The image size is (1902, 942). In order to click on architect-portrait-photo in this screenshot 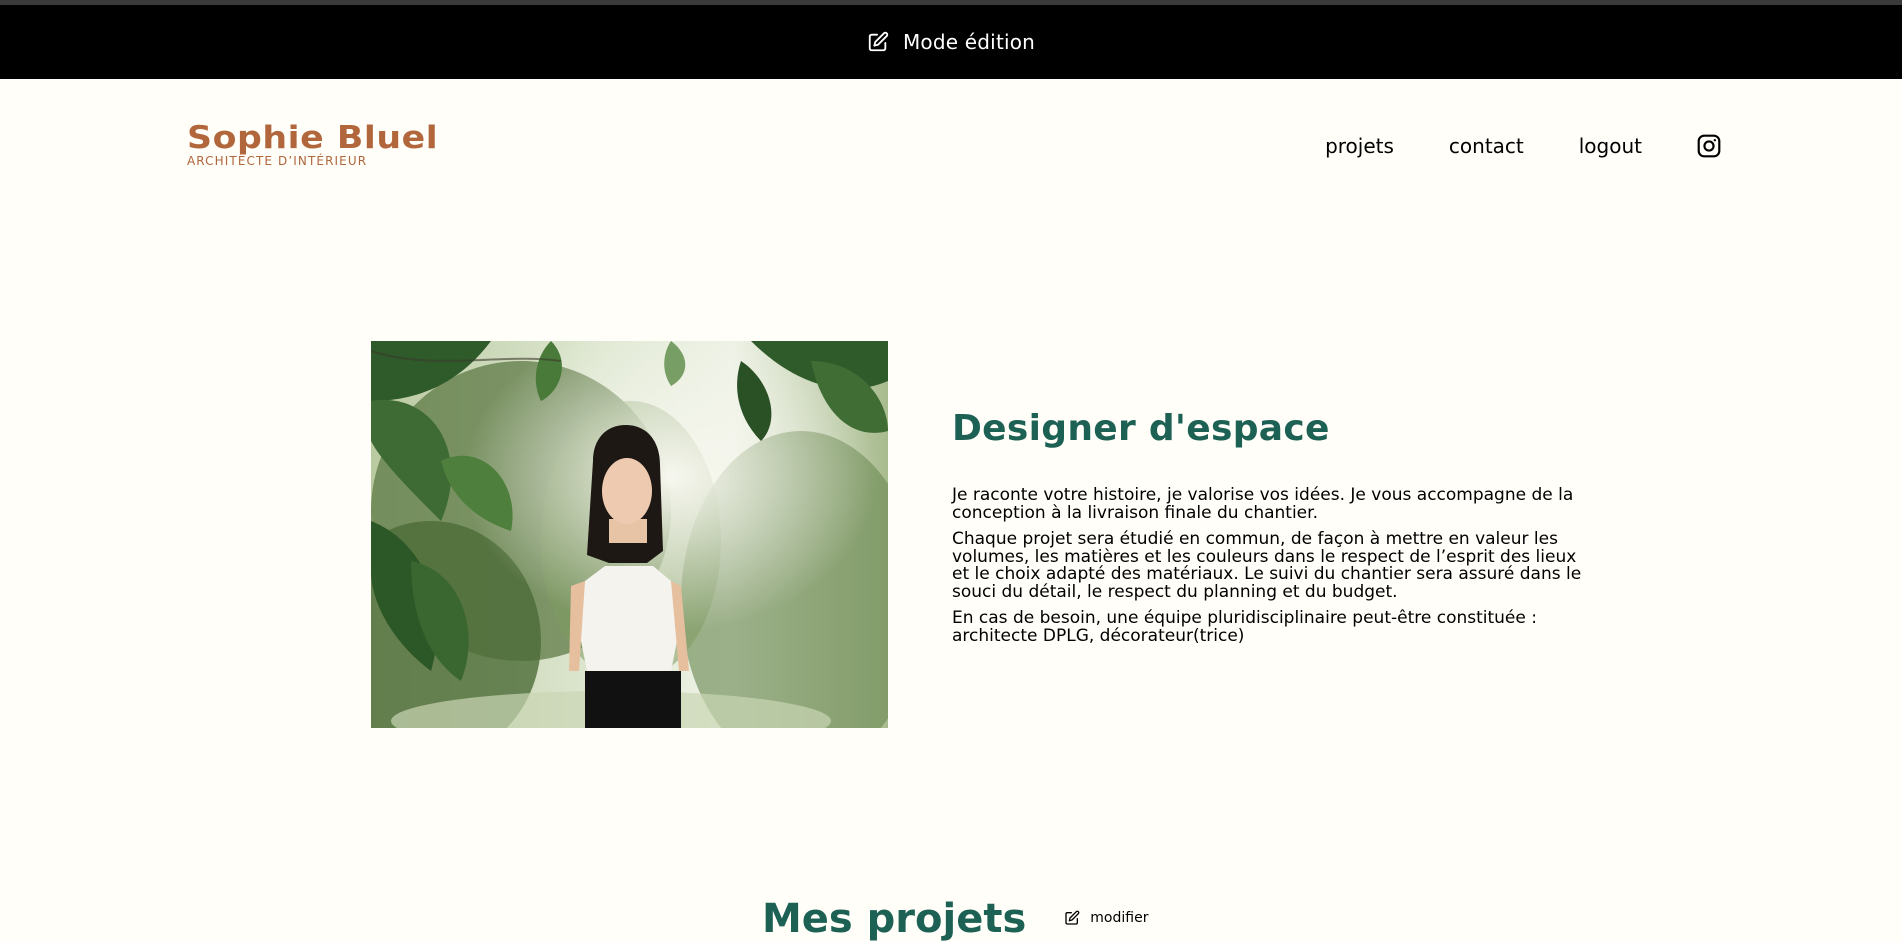, I will do `click(629, 534)`.